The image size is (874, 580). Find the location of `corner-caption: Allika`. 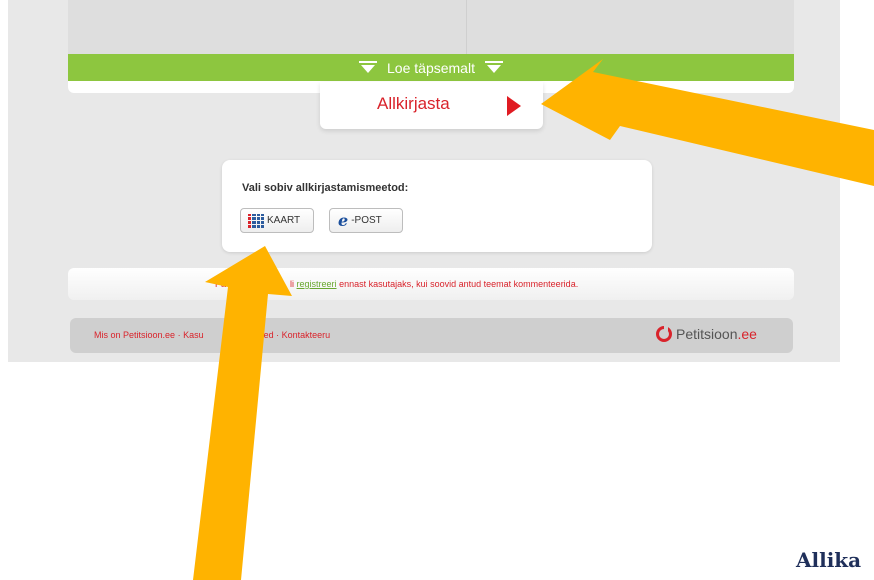

corner-caption: Allika is located at coordinates (829, 560).